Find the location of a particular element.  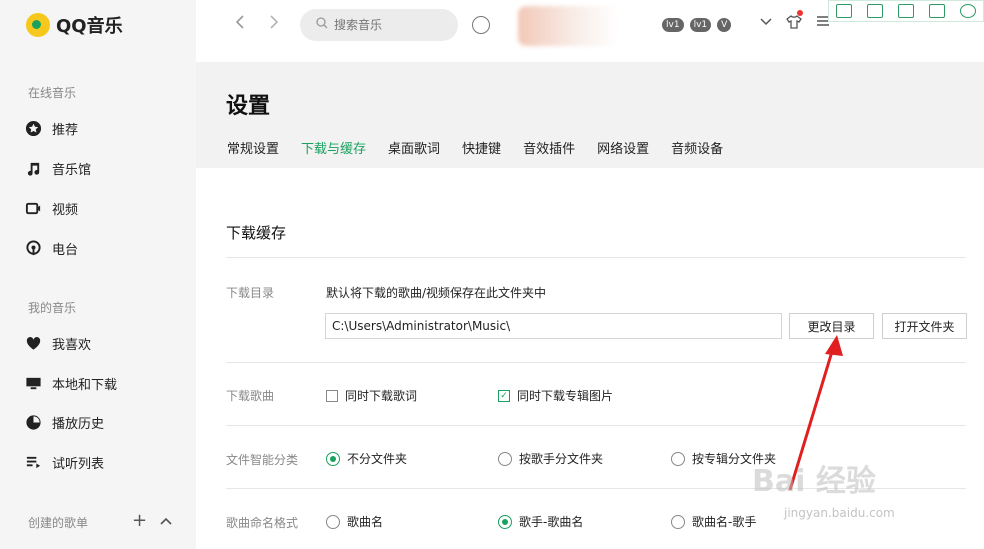

sidebar-item-label: 音乐馆 is located at coordinates (72, 170).